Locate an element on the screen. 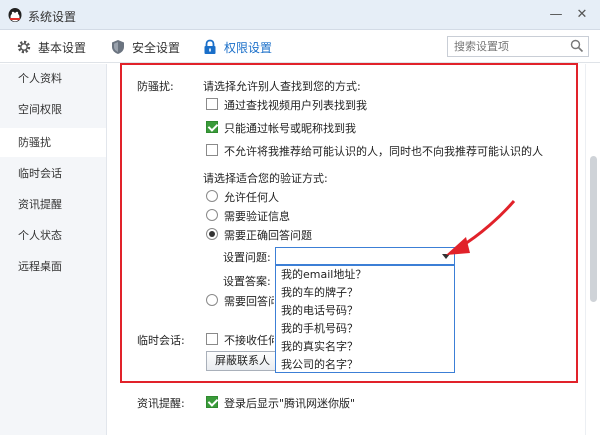 The height and width of the screenshot is (435, 600). dropdown-option: 我的电话号码？ is located at coordinates (365, 311).